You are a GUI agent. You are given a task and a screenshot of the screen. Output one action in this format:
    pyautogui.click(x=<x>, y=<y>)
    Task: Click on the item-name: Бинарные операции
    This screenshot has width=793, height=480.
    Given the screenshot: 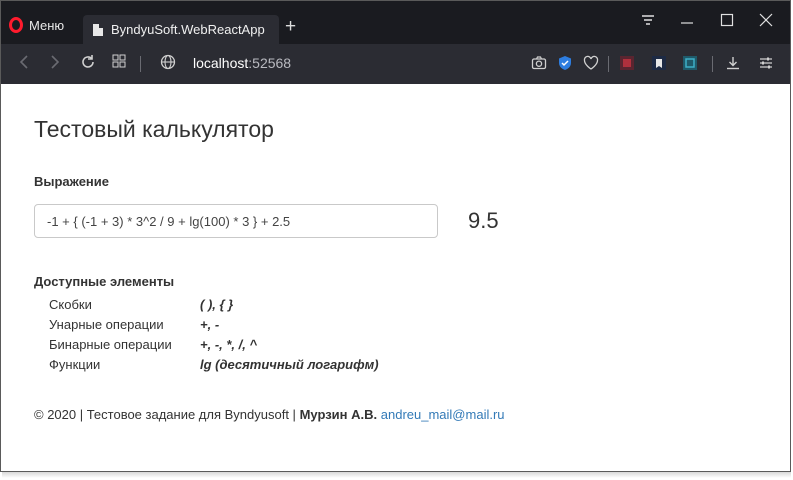 What is the action you would take?
    pyautogui.click(x=110, y=344)
    